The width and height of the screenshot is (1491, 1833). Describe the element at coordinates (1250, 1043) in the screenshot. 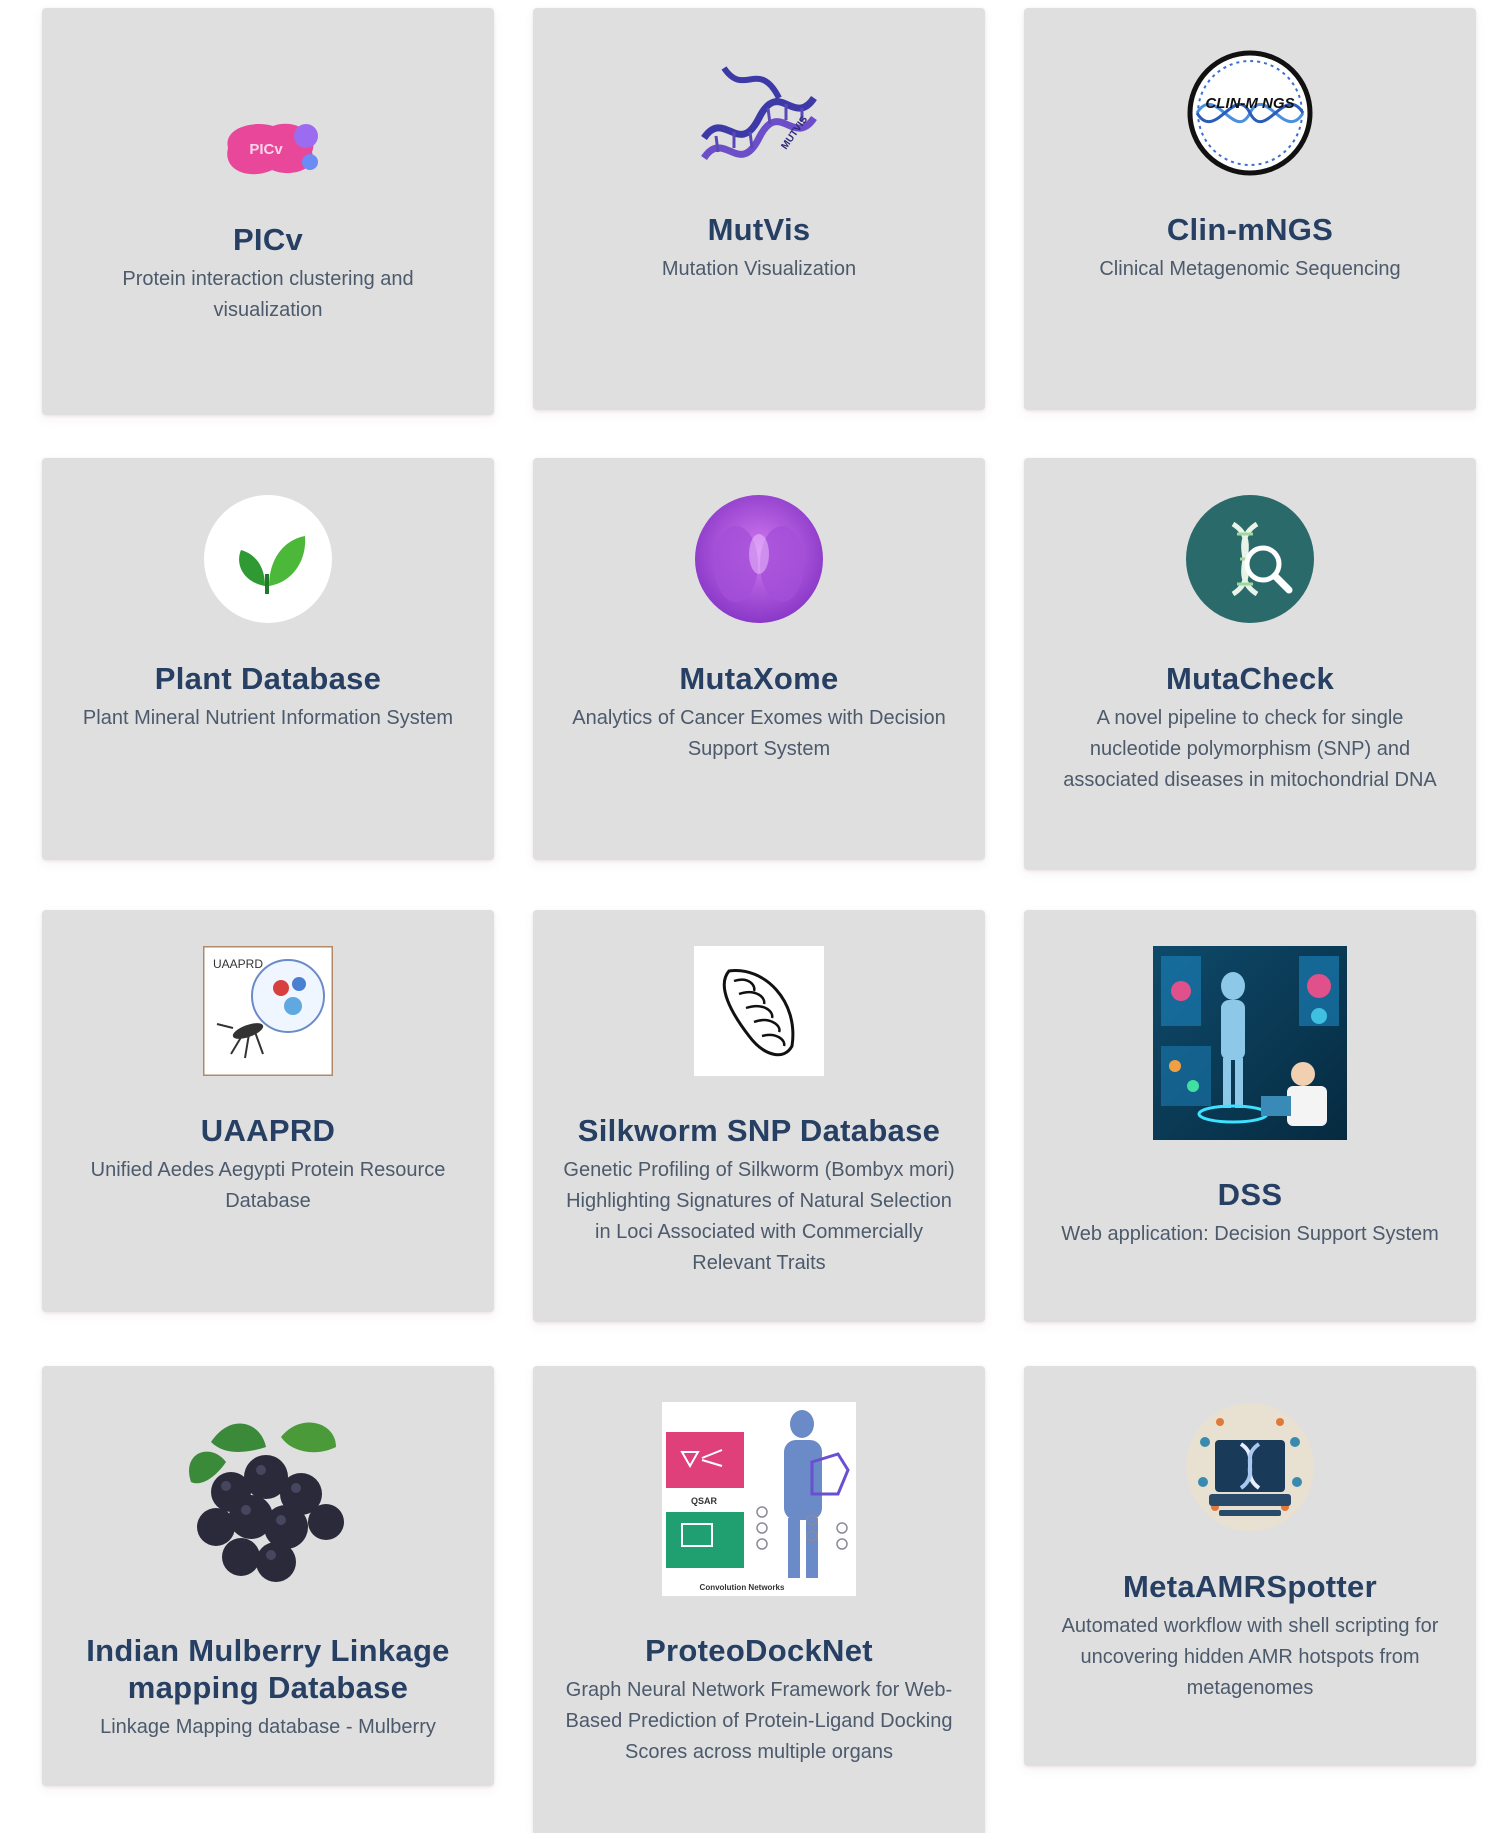

I see `dss-logo` at that location.